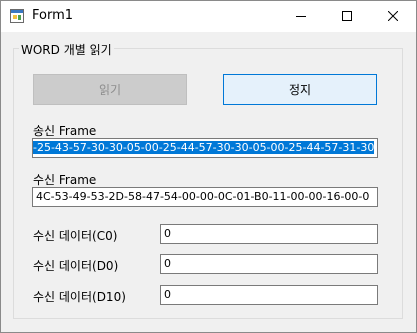  I want to click on data-d10-field: 0, so click(269, 295).